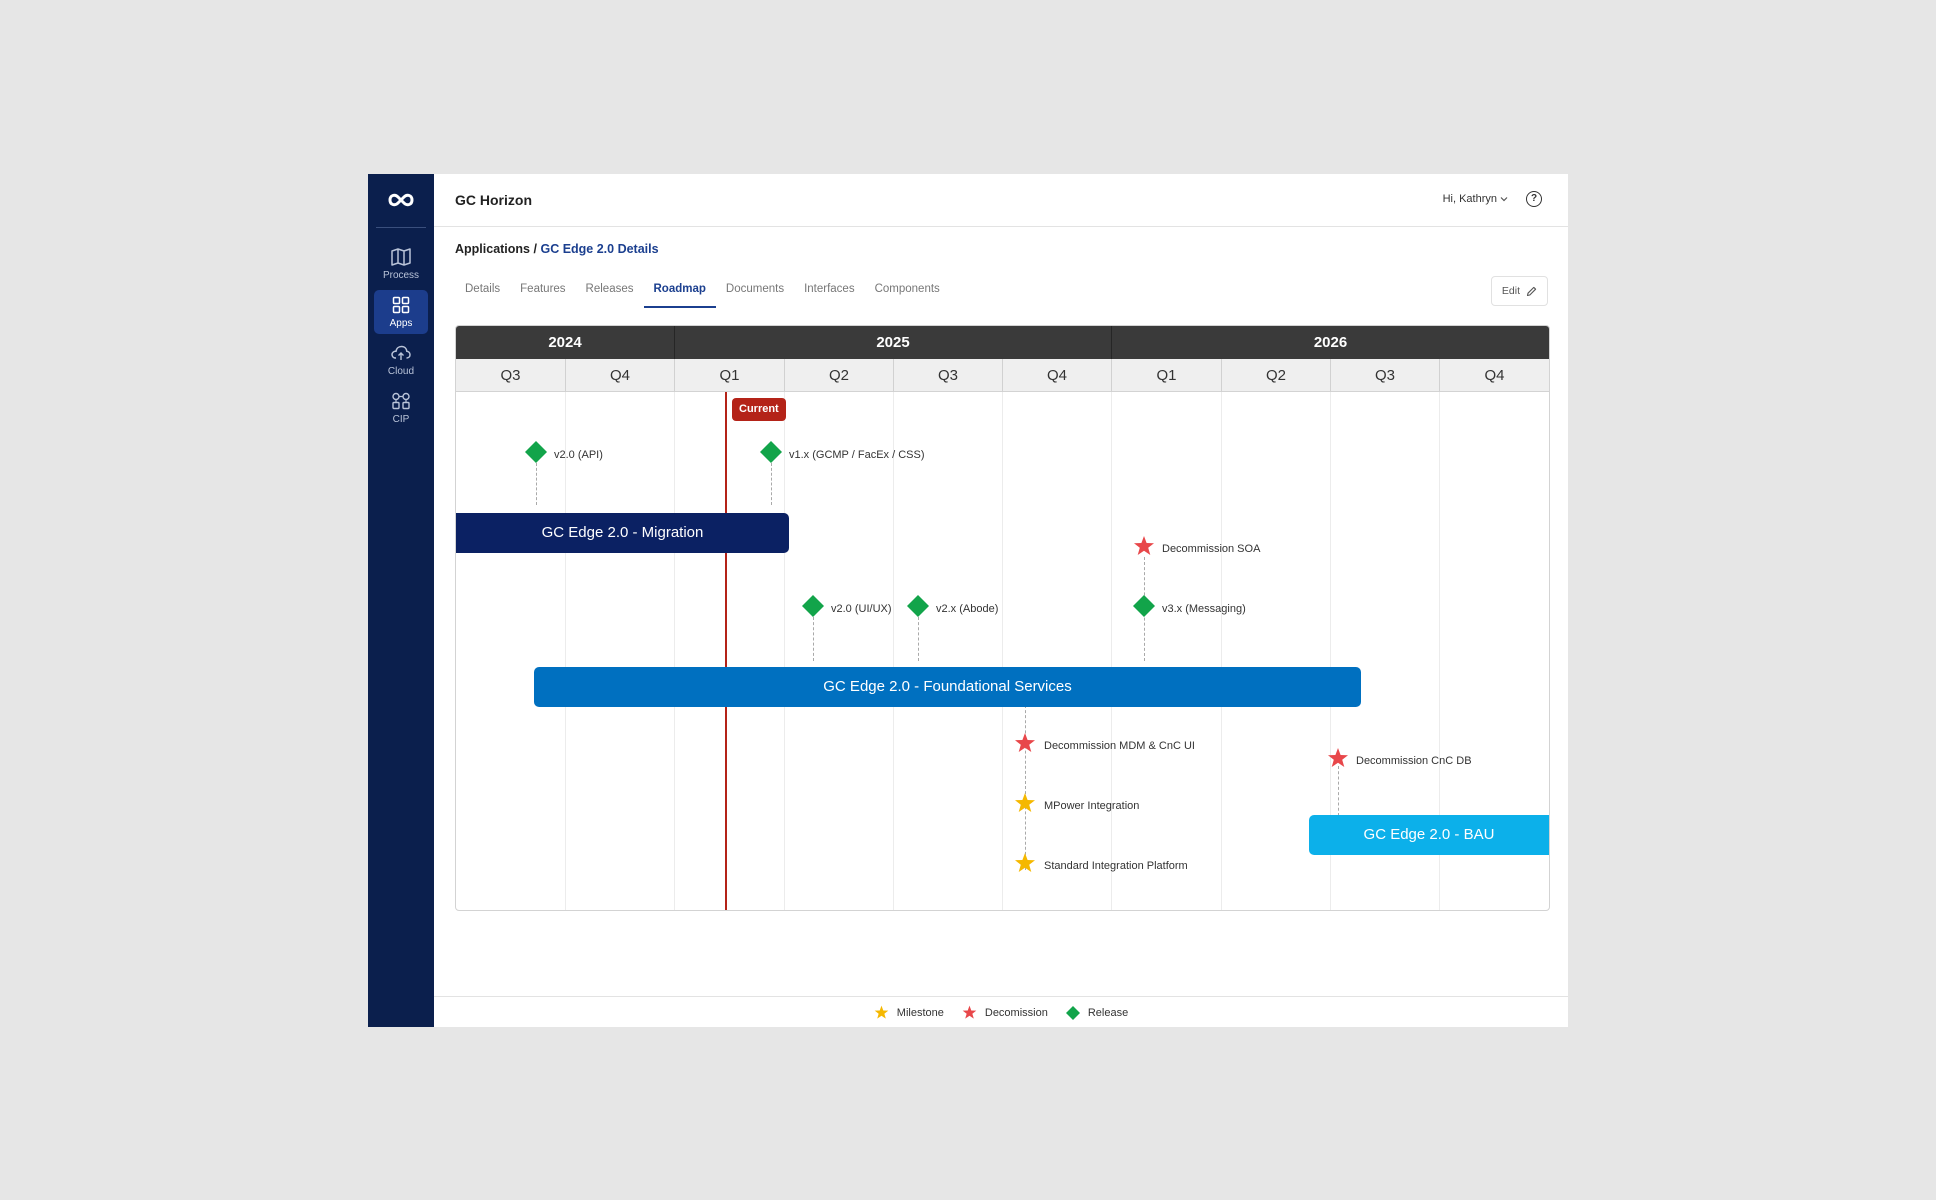 The width and height of the screenshot is (1936, 1200). Describe the element at coordinates (680, 290) in the screenshot. I see `tab-roadmap: Roadmap` at that location.